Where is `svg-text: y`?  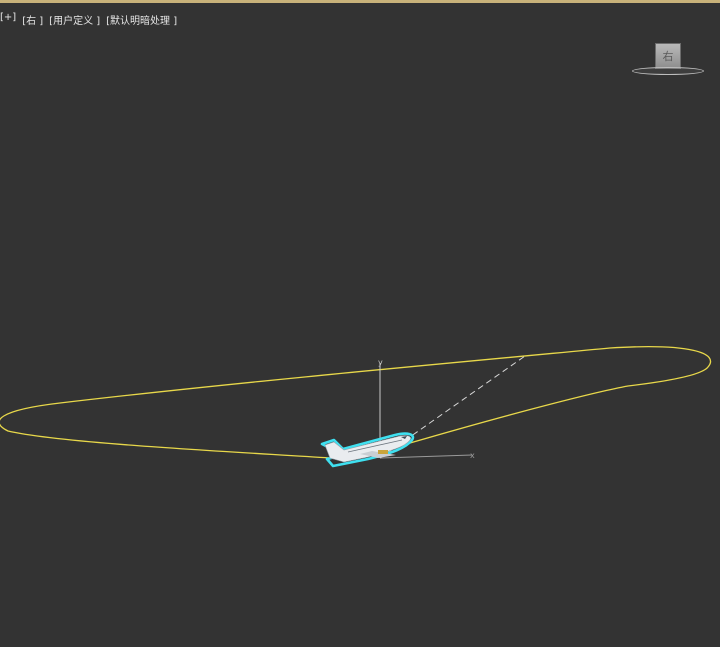
svg-text: y is located at coordinates (380, 362).